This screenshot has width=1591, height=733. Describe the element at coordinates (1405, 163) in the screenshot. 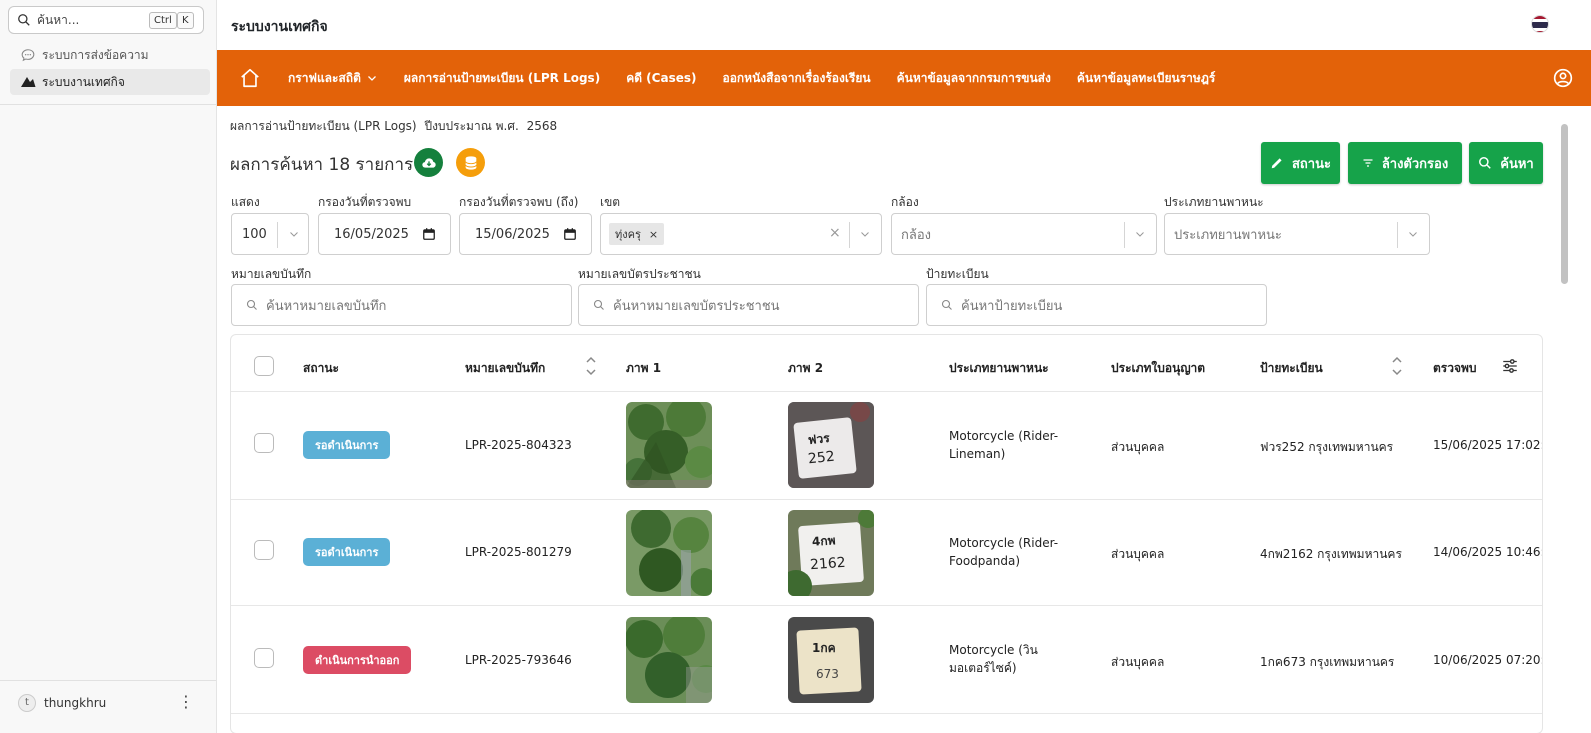

I see `clear-filters-button: ล้างตัวกรอง` at that location.